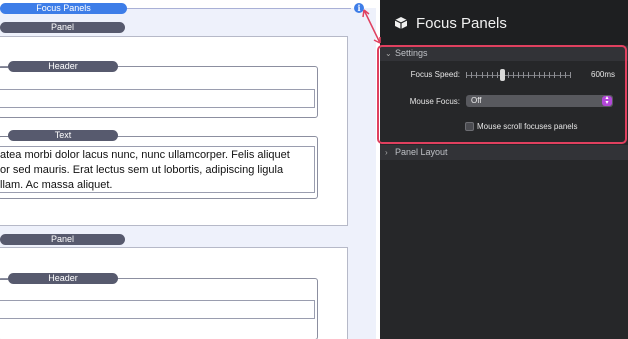  I want to click on root-panel-label: Focus Panels, so click(63, 8).